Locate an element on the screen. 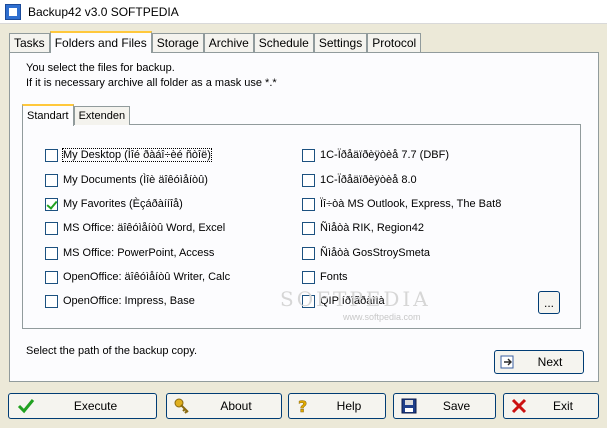 The height and width of the screenshot is (428, 607). checkbox-my-desktop: My Desktop (Ìîé ðàáî÷èé ñòîë) is located at coordinates (128, 155).